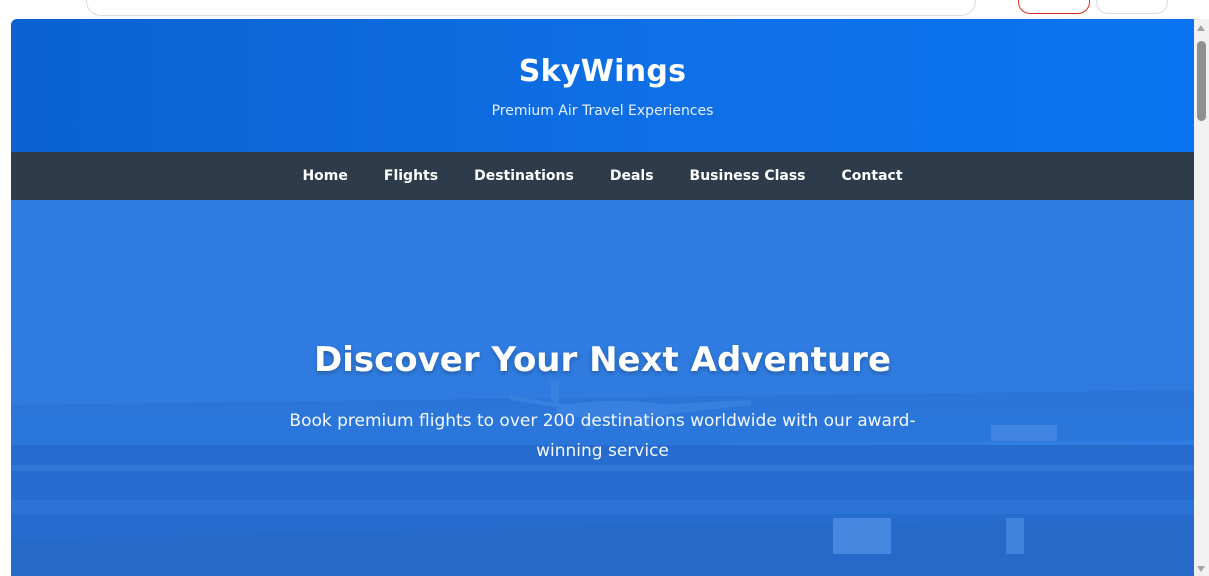 Image resolution: width=1209 pixels, height=576 pixels. I want to click on nav-link-home: Home, so click(324, 176).